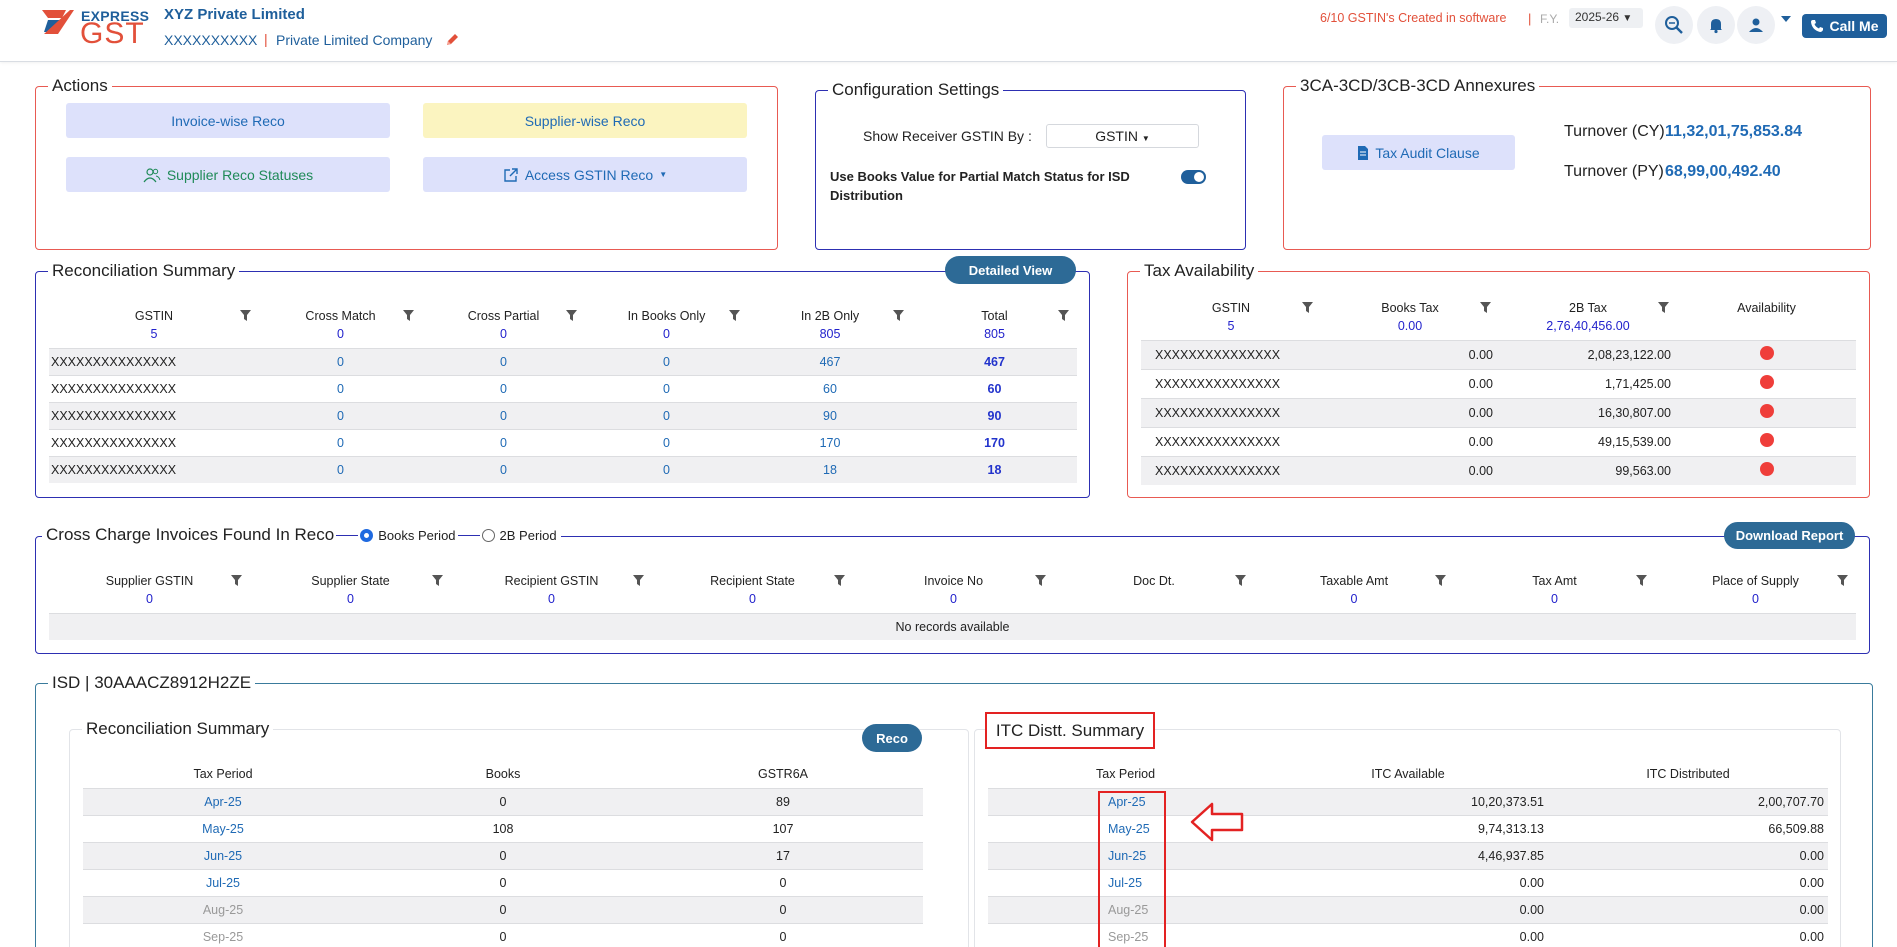  Describe the element at coordinates (154, 415) in the screenshot. I see `gstin-cell: XXXXXXXXXXXXXXX` at that location.